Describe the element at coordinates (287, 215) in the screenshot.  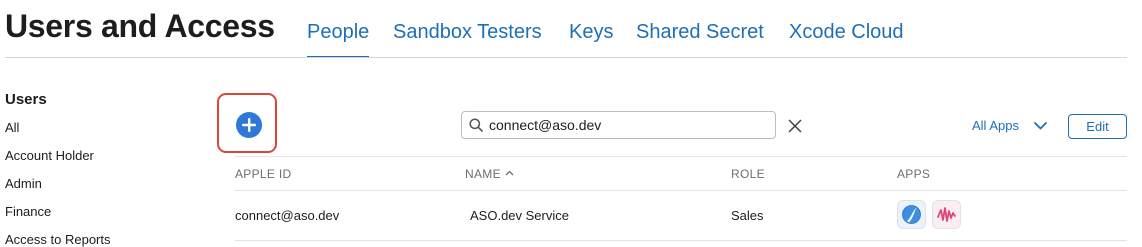
I see `cell-apple-id: connect@aso.dev` at that location.